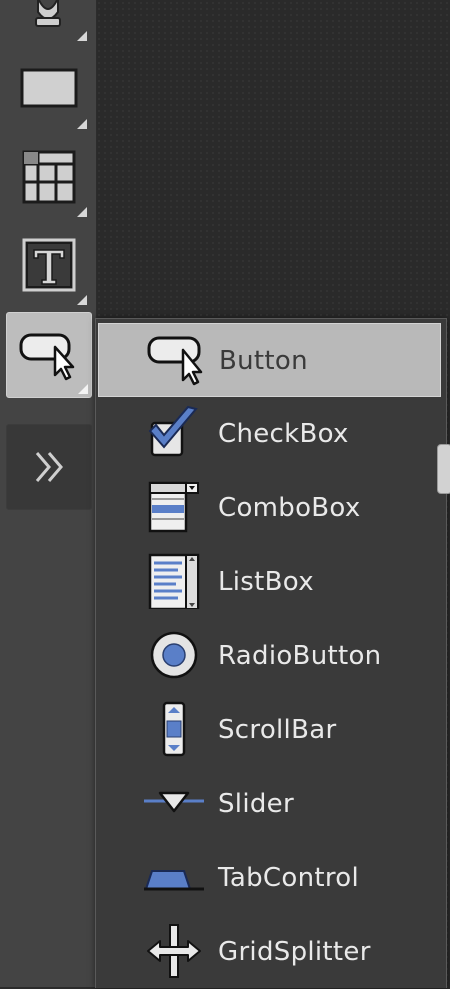 The width and height of the screenshot is (450, 989). I want to click on menu-item-label: ScrollBar, so click(277, 730).